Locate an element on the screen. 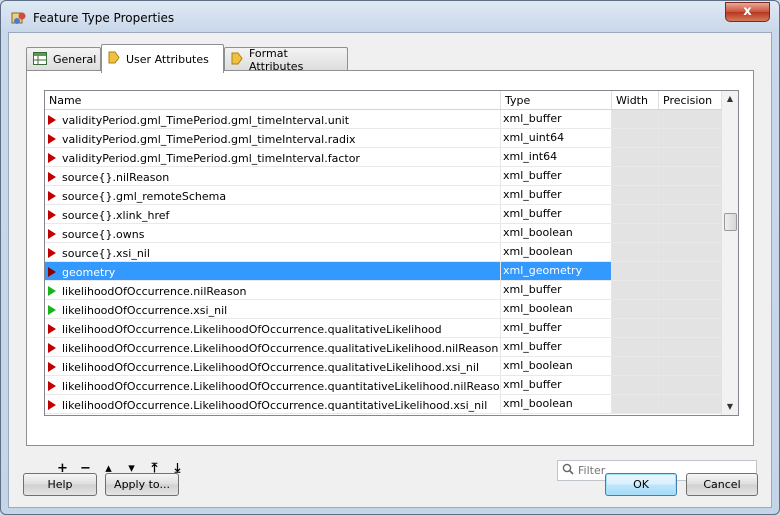 The width and height of the screenshot is (780, 515). table-row: source{}.xlink_href xml_buffer is located at coordinates (391, 214).